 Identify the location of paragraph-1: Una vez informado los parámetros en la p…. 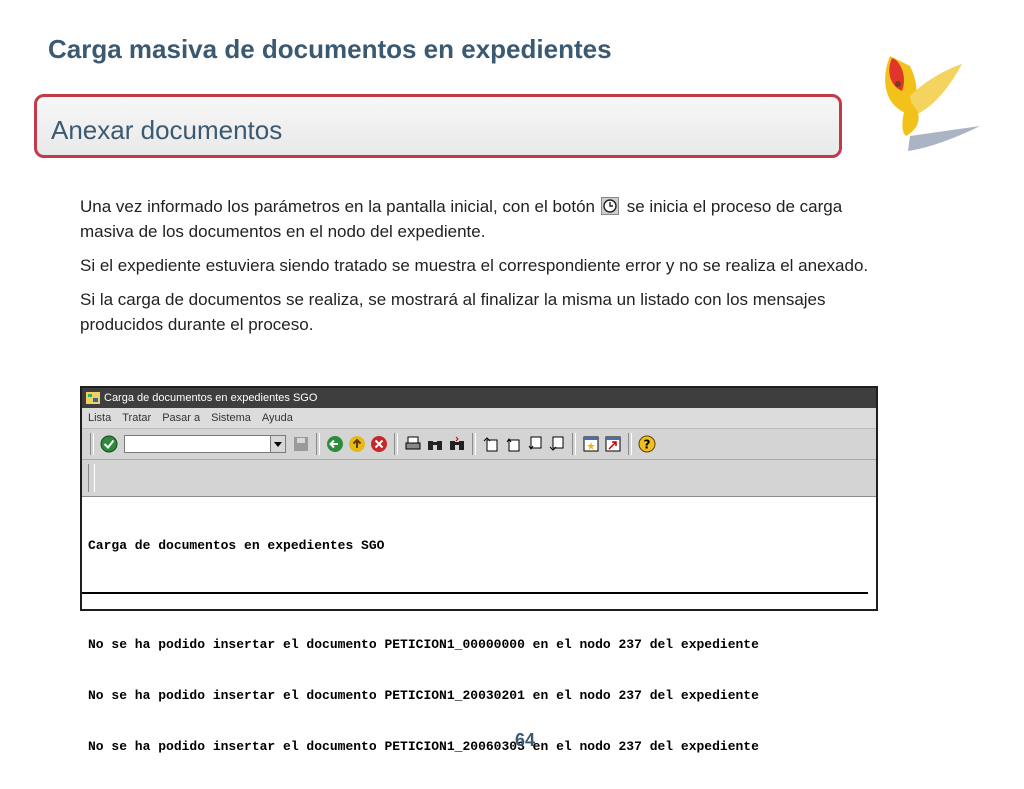
(461, 219).